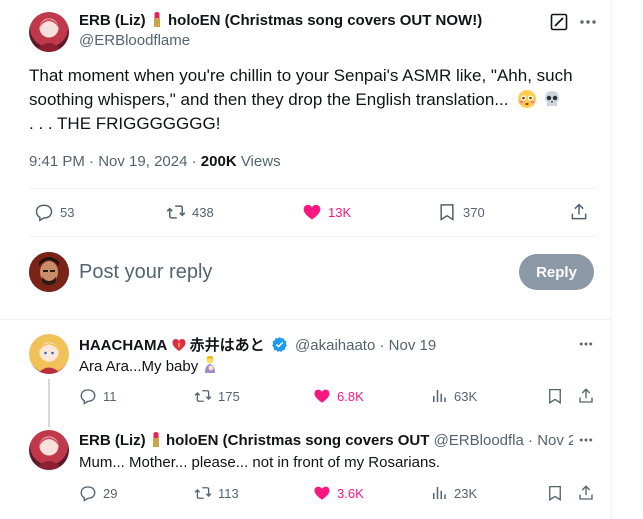 The height and width of the screenshot is (519, 643). What do you see at coordinates (461, 212) in the screenshot?
I see `bookmark-action: 370` at bounding box center [461, 212].